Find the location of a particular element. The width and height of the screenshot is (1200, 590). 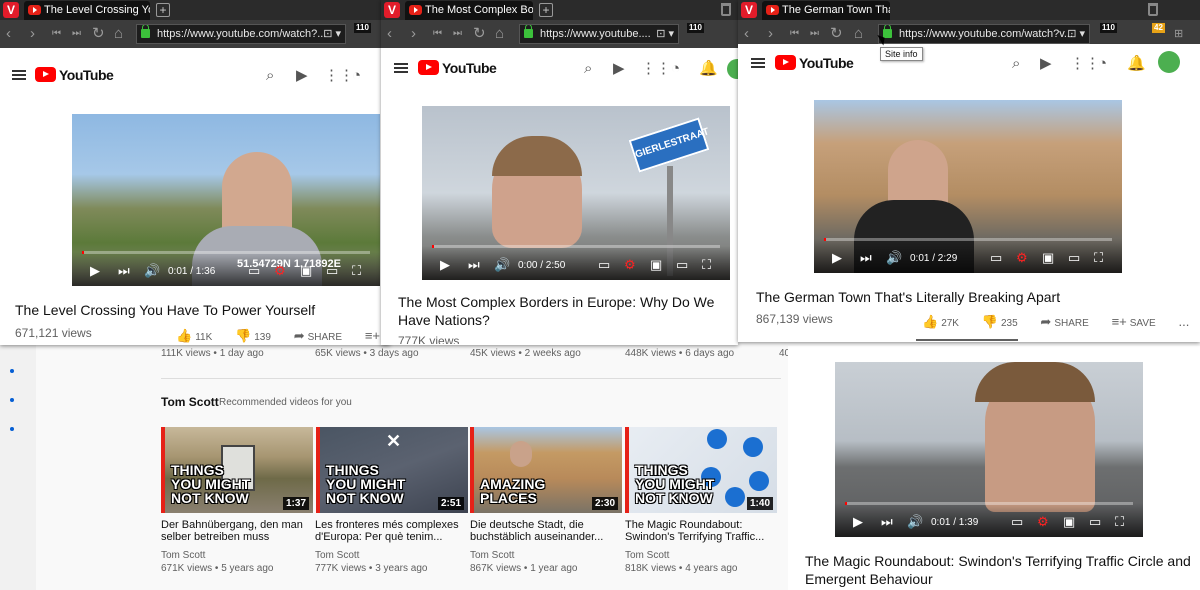

tab-active: The Most Complex Borders is located at coordinates (469, 10).